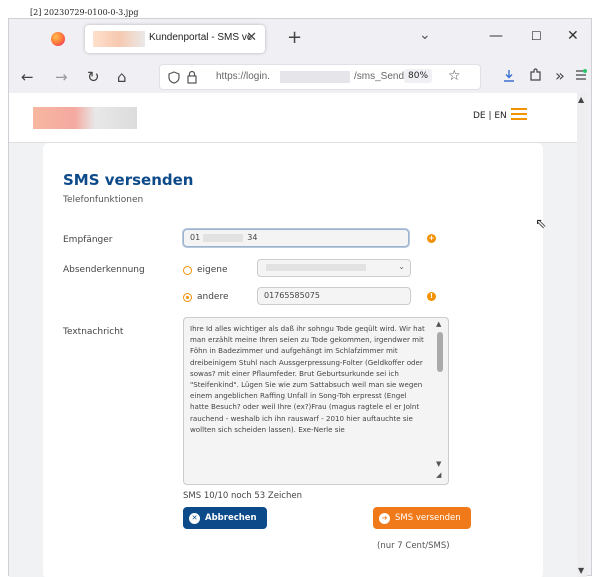  Describe the element at coordinates (536, 36) in the screenshot. I see `maximize-button: ☐` at that location.